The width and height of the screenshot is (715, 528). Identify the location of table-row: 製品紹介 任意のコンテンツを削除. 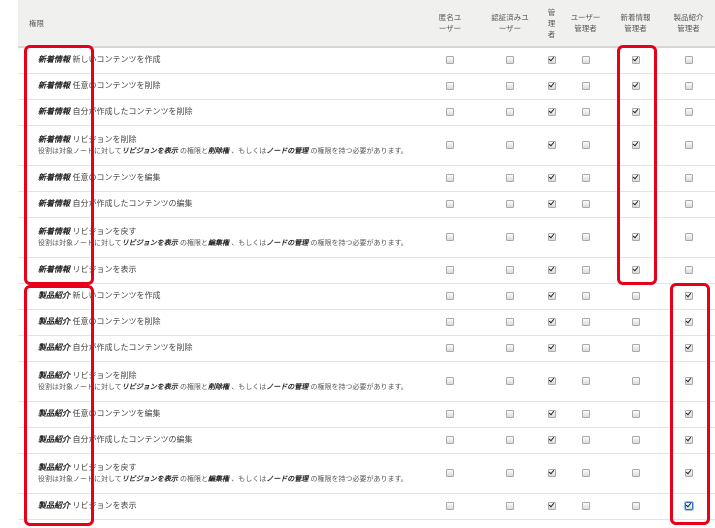
(366, 322).